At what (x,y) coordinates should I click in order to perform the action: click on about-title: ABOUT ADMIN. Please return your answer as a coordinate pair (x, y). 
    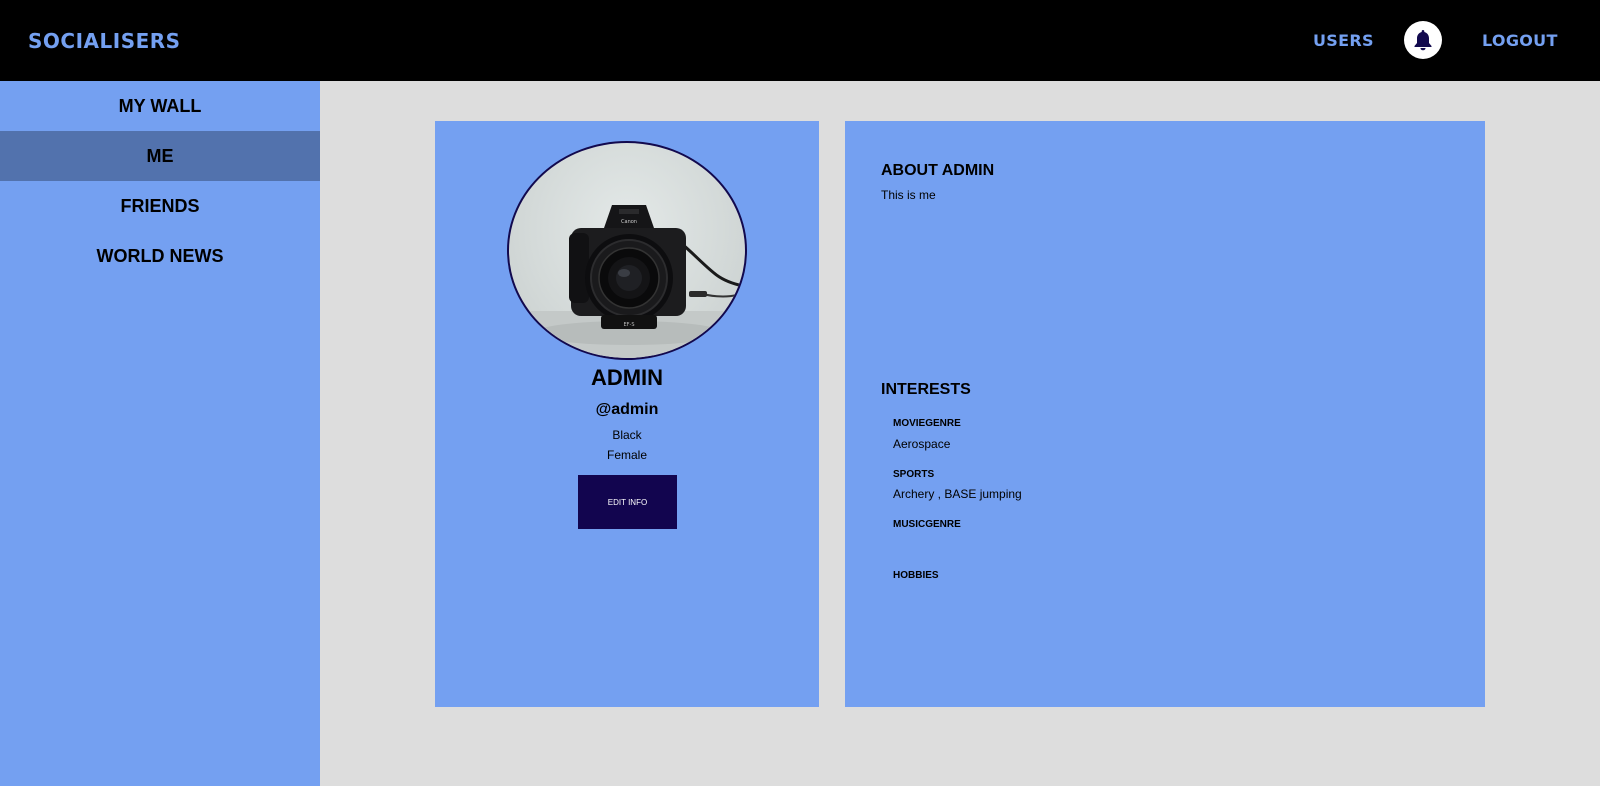
    Looking at the image, I should click on (938, 170).